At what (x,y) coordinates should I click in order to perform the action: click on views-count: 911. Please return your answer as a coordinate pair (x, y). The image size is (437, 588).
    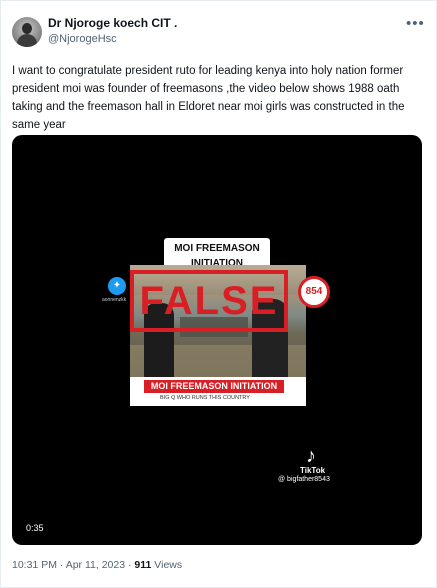
    Looking at the image, I should click on (143, 565).